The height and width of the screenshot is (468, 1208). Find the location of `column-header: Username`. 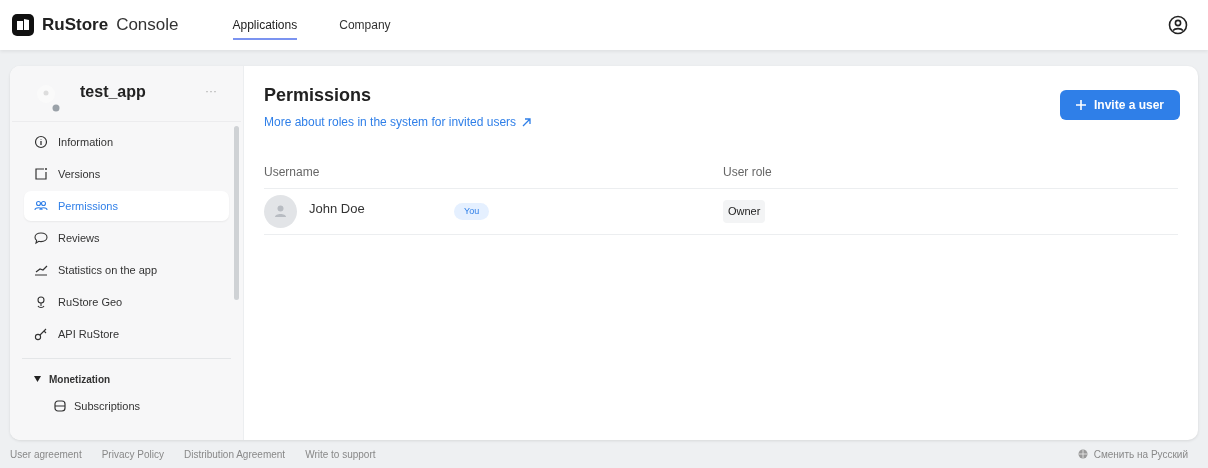

column-header: Username is located at coordinates (292, 172).